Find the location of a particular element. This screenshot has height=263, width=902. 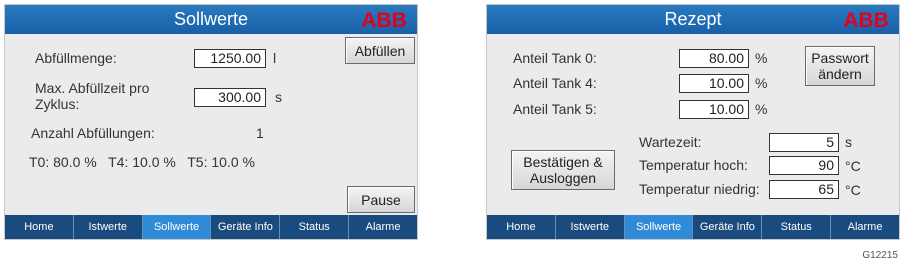

fill-count-label: Anzahl Abfüllungen: is located at coordinates (93, 133).